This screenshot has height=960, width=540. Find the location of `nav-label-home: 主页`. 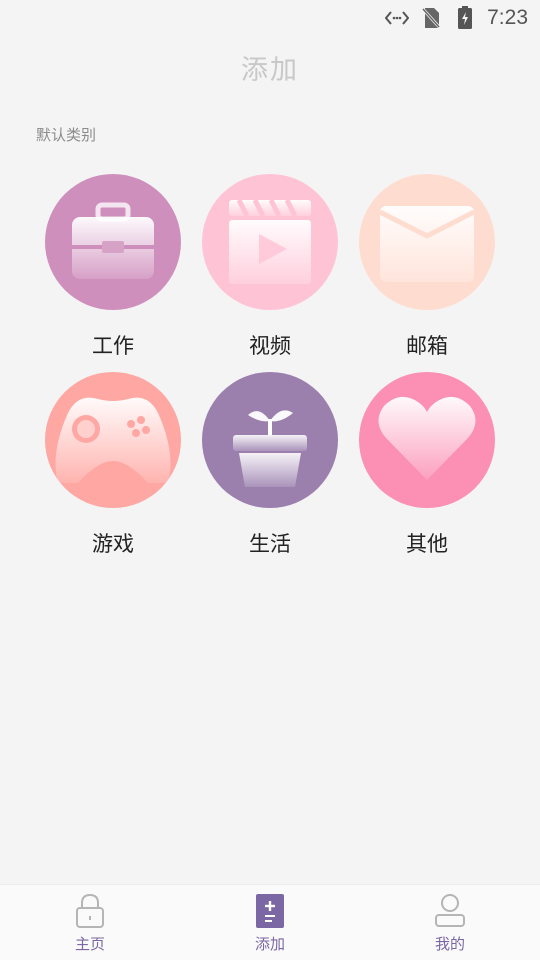

nav-label-home: 主页 is located at coordinates (89, 944).